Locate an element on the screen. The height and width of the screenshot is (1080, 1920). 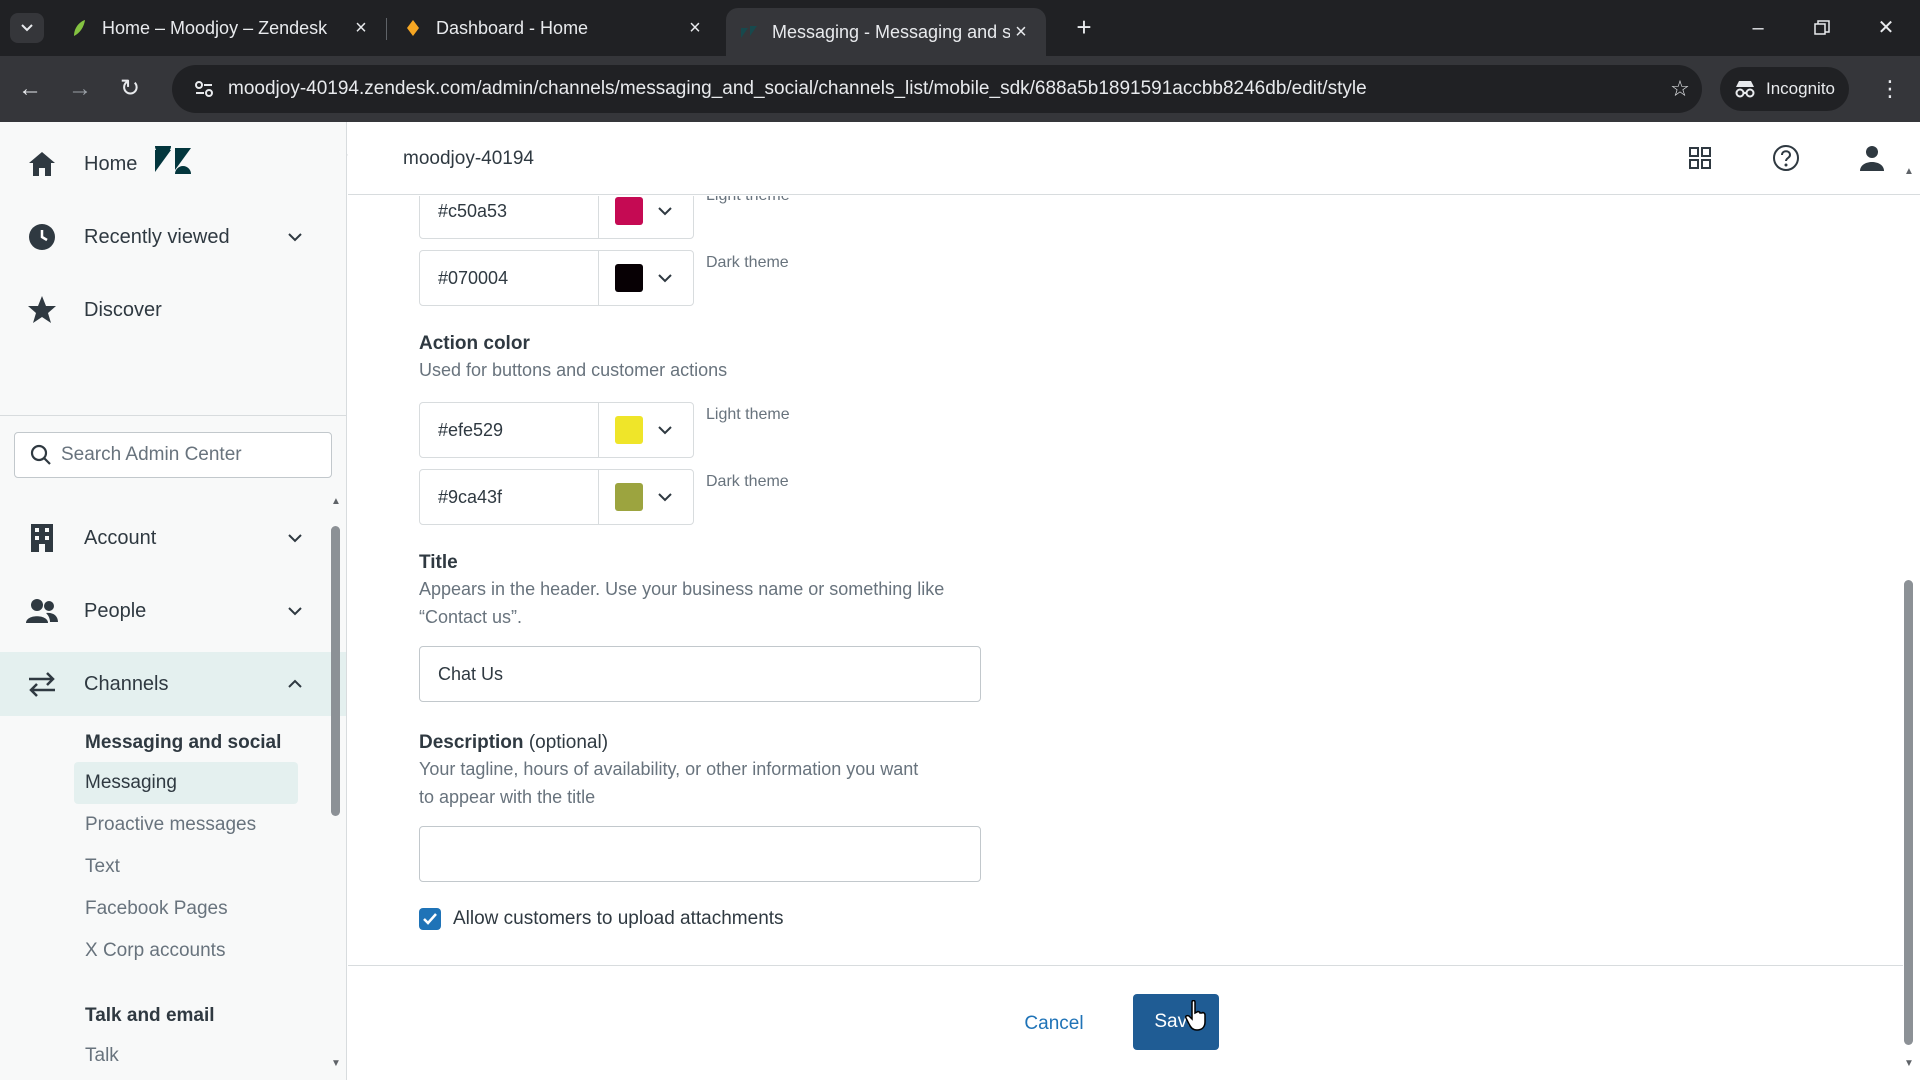
sidebar-item-proactive-messages: Proactive messages is located at coordinates (186, 825).